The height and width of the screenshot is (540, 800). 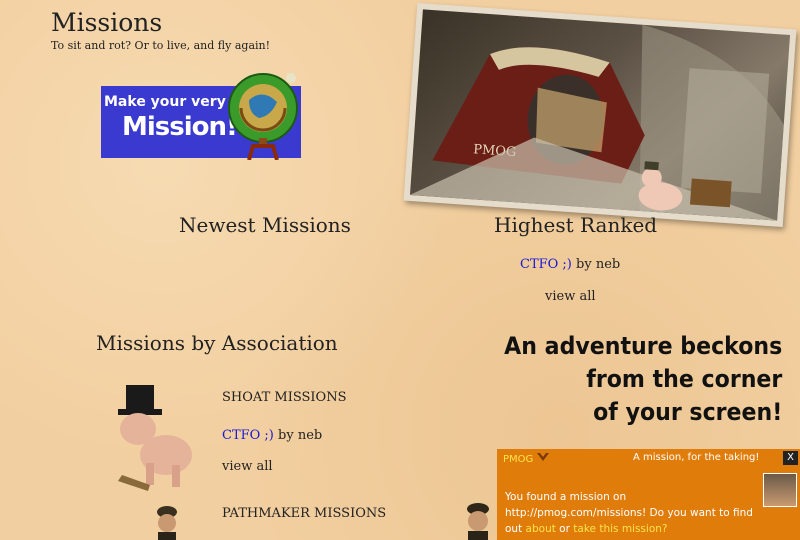 I want to click on shoat-item-author: by neb, so click(x=300, y=435).